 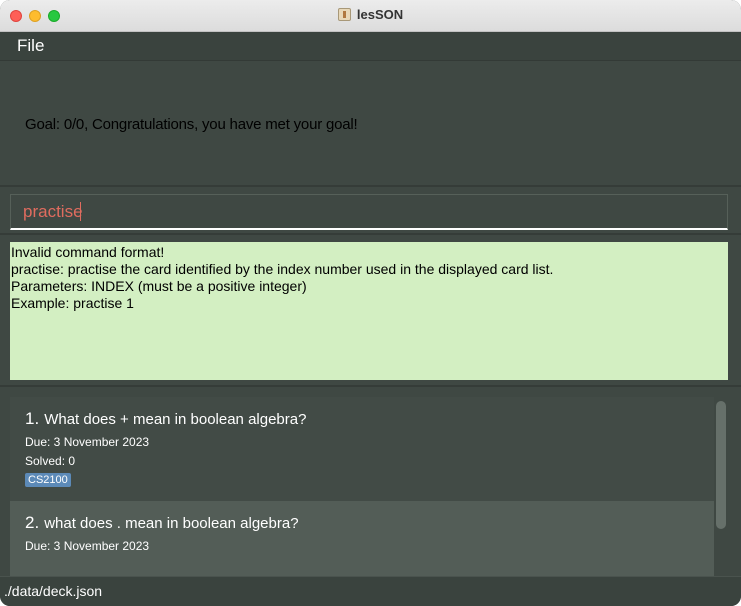 What do you see at coordinates (380, 14) in the screenshot?
I see `window-title: lesSON` at bounding box center [380, 14].